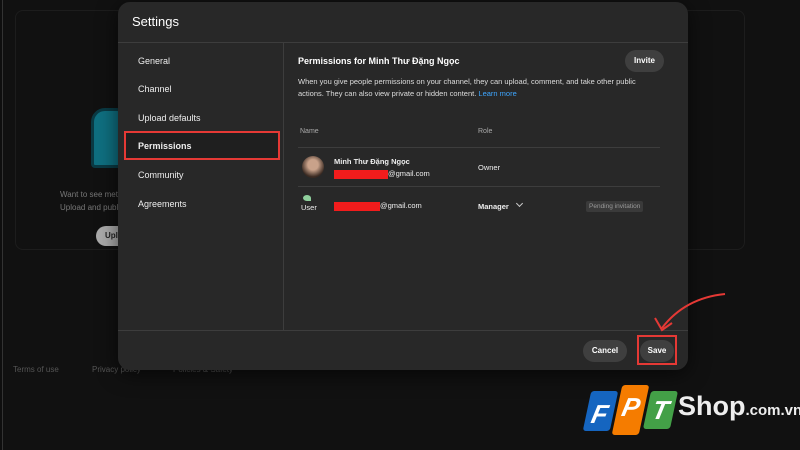 This screenshot has height=450, width=800. What do you see at coordinates (372, 161) in the screenshot?
I see `member-name: Minh Thư Đặng Ngọc` at bounding box center [372, 161].